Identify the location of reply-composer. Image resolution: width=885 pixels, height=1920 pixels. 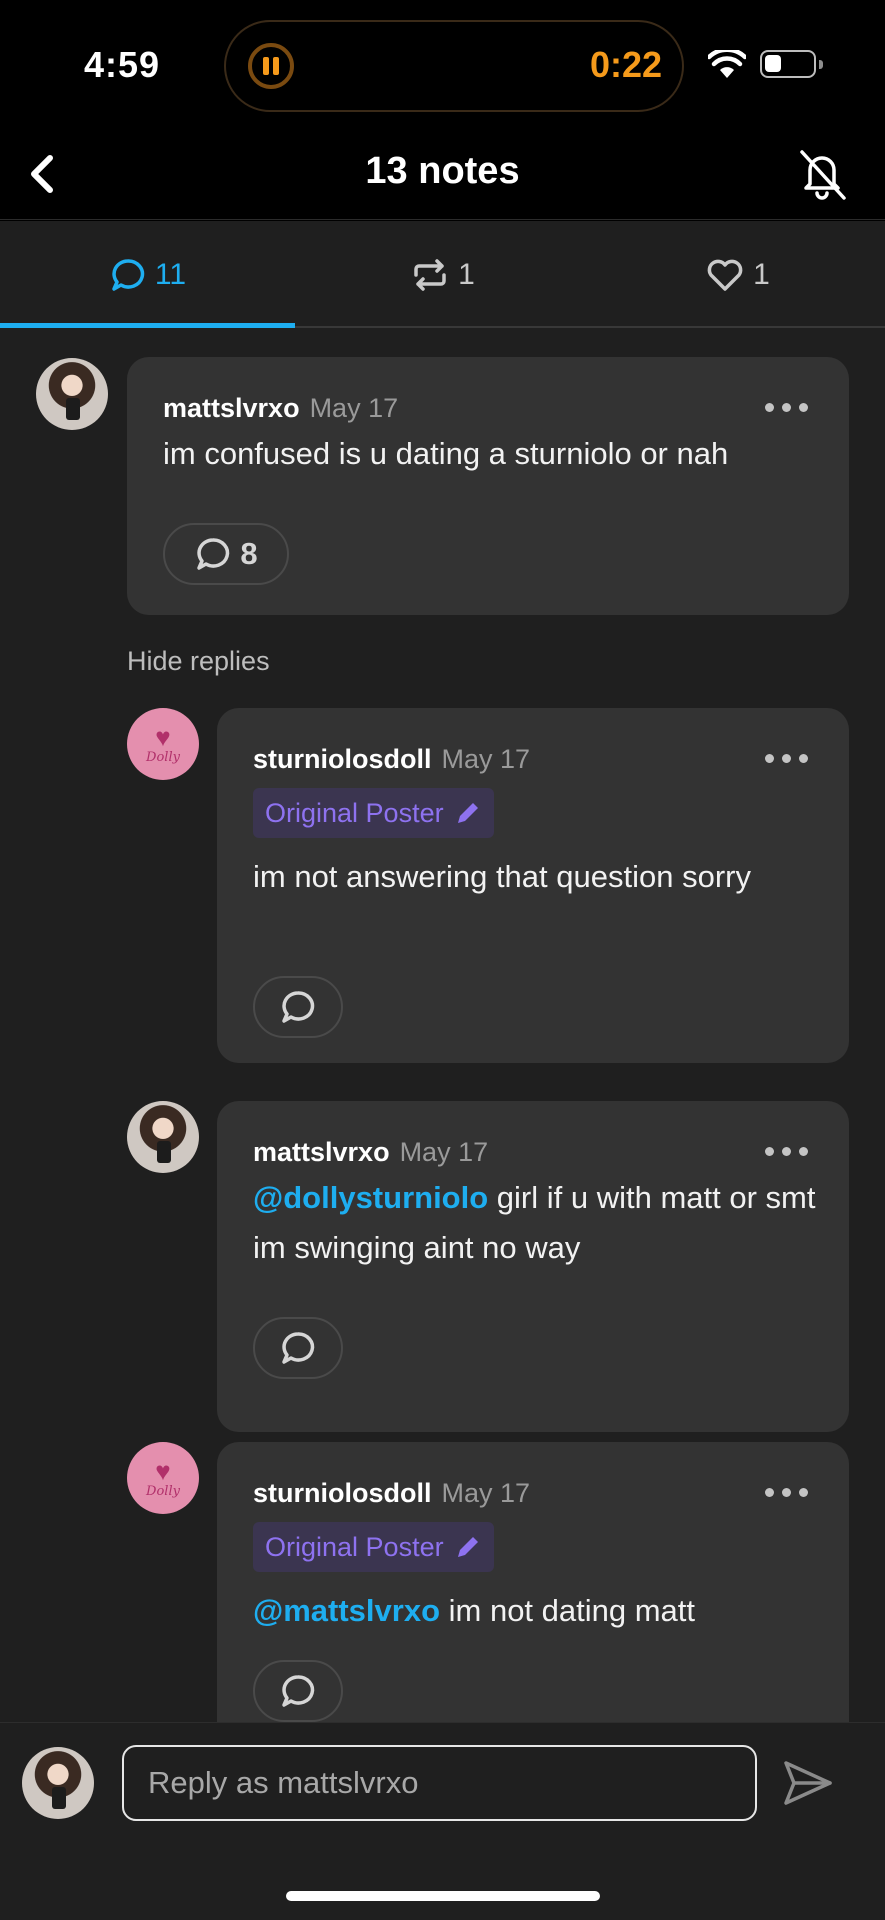
(442, 1821).